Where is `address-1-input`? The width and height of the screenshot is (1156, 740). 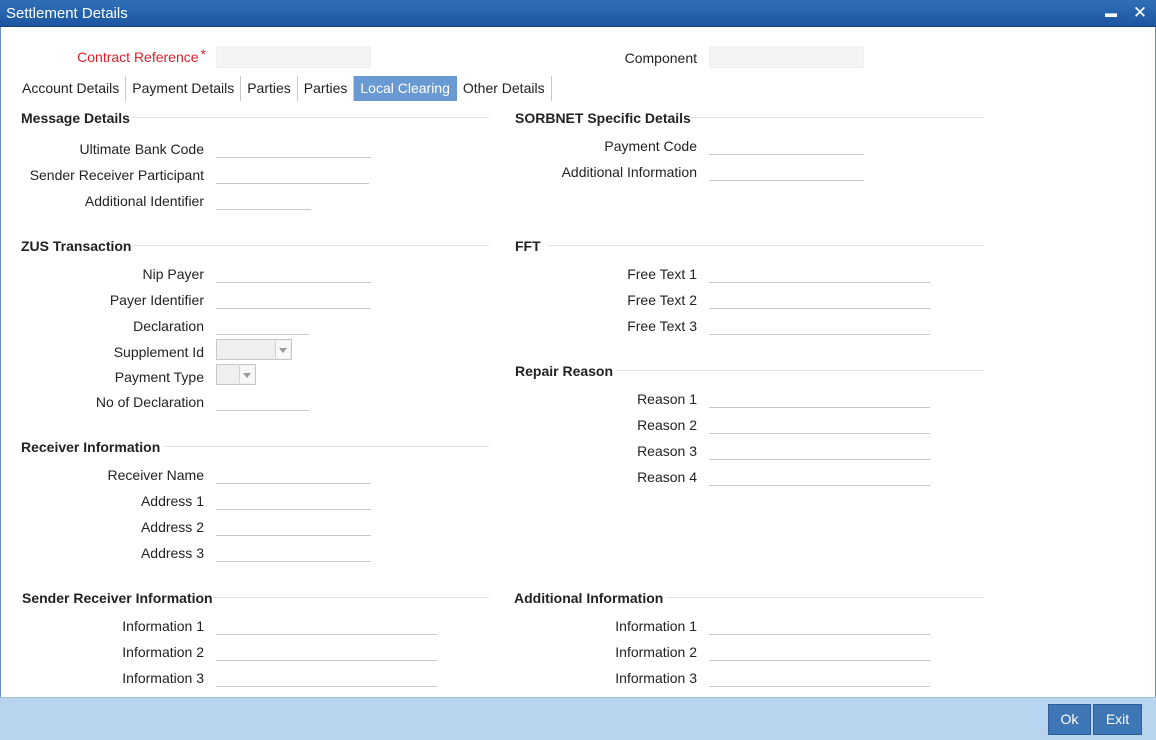 address-1-input is located at coordinates (293, 499).